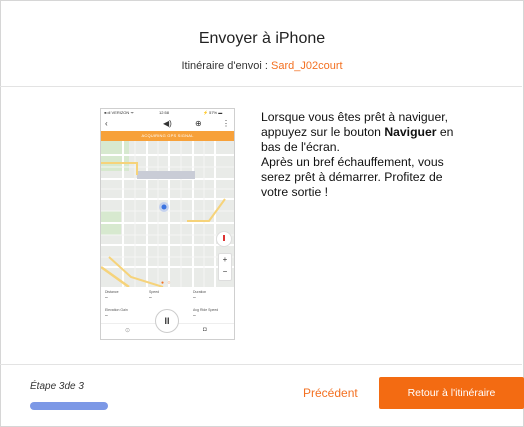 This screenshot has width=524, height=427. What do you see at coordinates (225, 260) in the screenshot?
I see `zoom-in-button: +` at bounding box center [225, 260].